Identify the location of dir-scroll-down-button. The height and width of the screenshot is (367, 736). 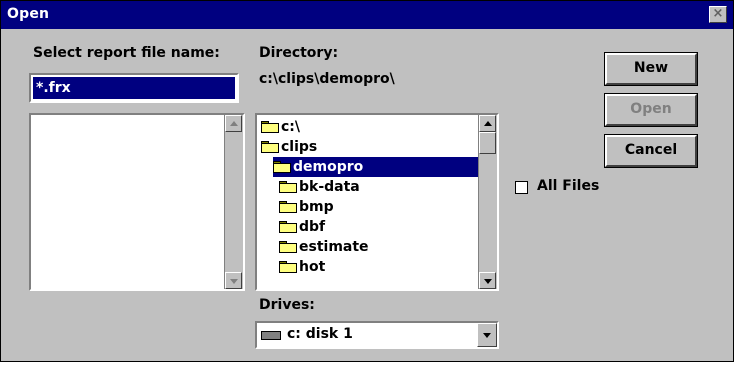
(487, 280).